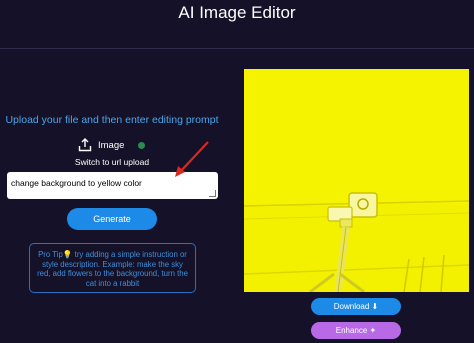  What do you see at coordinates (192, 159) in the screenshot?
I see `red-arrow-icon` at bounding box center [192, 159].